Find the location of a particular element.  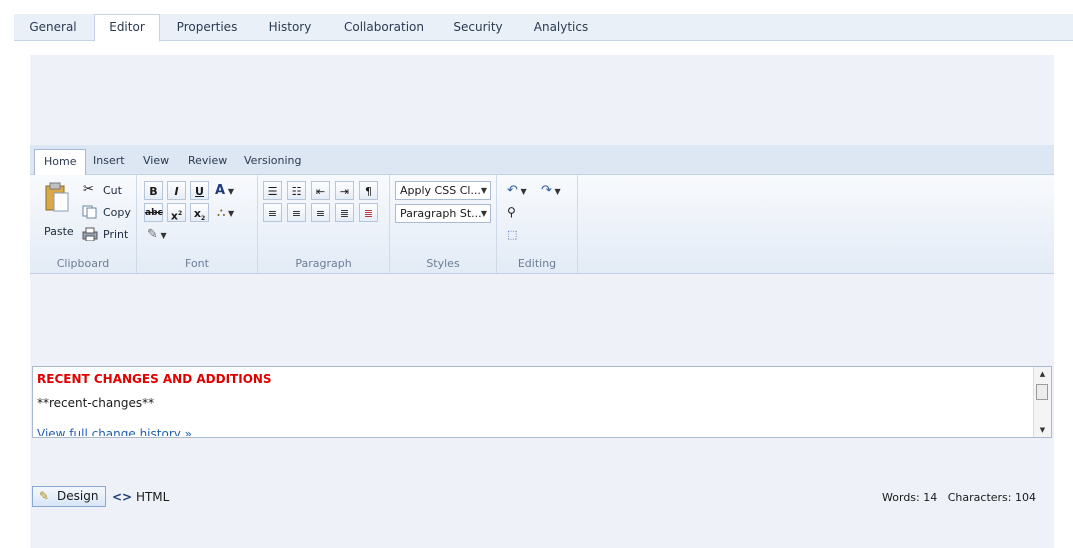

word-count: Words: 14 is located at coordinates (910, 497).